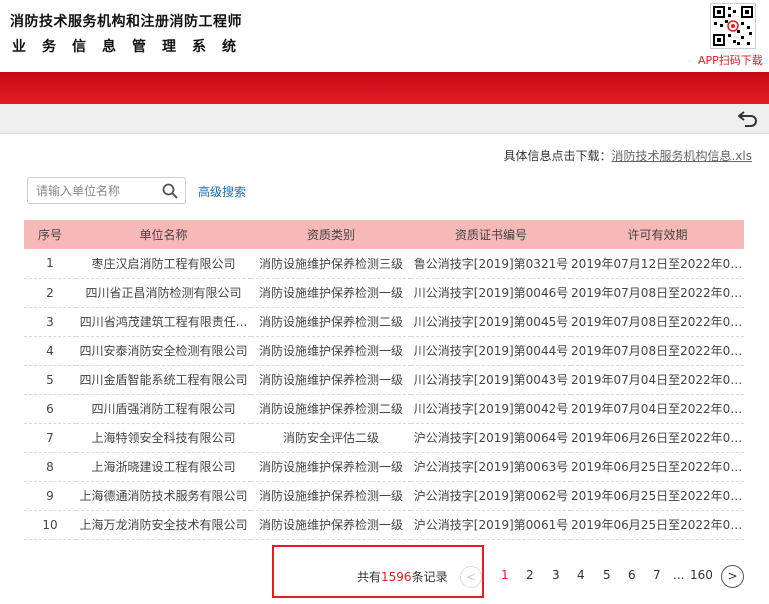 The height and width of the screenshot is (604, 769). I want to click on cell-index: 8, so click(50, 466).